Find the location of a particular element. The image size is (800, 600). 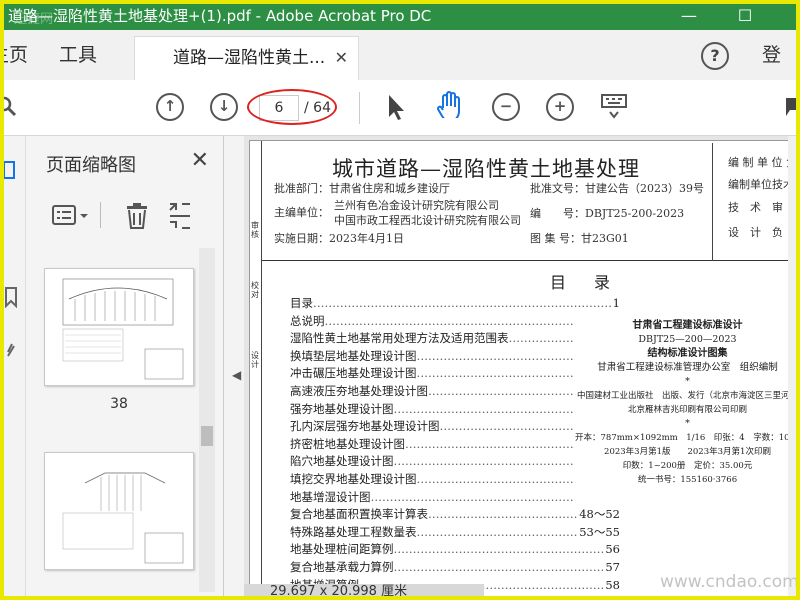

document-scrollbar is located at coordinates (792, 366).